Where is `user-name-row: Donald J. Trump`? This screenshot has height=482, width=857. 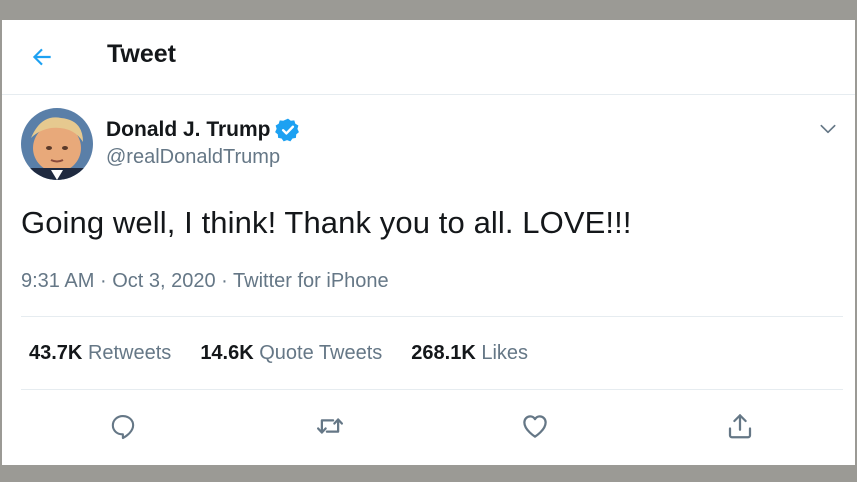
user-name-row: Donald J. Trump is located at coordinates (203, 130).